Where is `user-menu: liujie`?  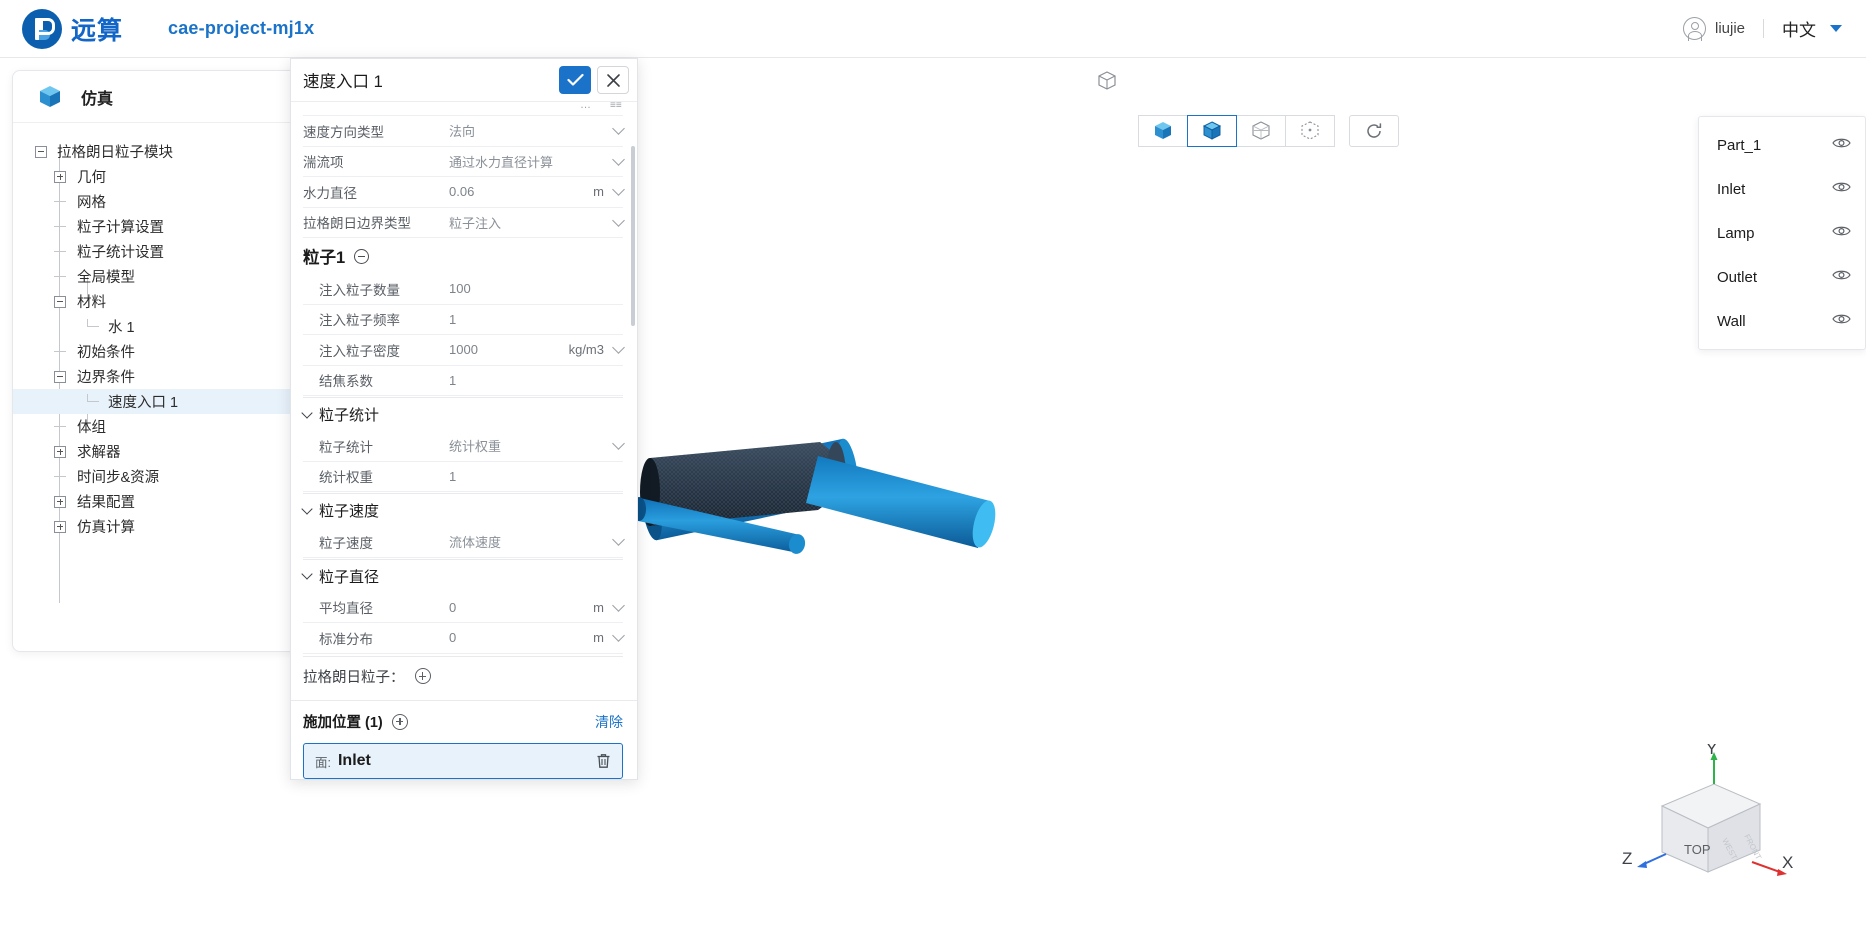 user-menu: liujie is located at coordinates (1713, 29).